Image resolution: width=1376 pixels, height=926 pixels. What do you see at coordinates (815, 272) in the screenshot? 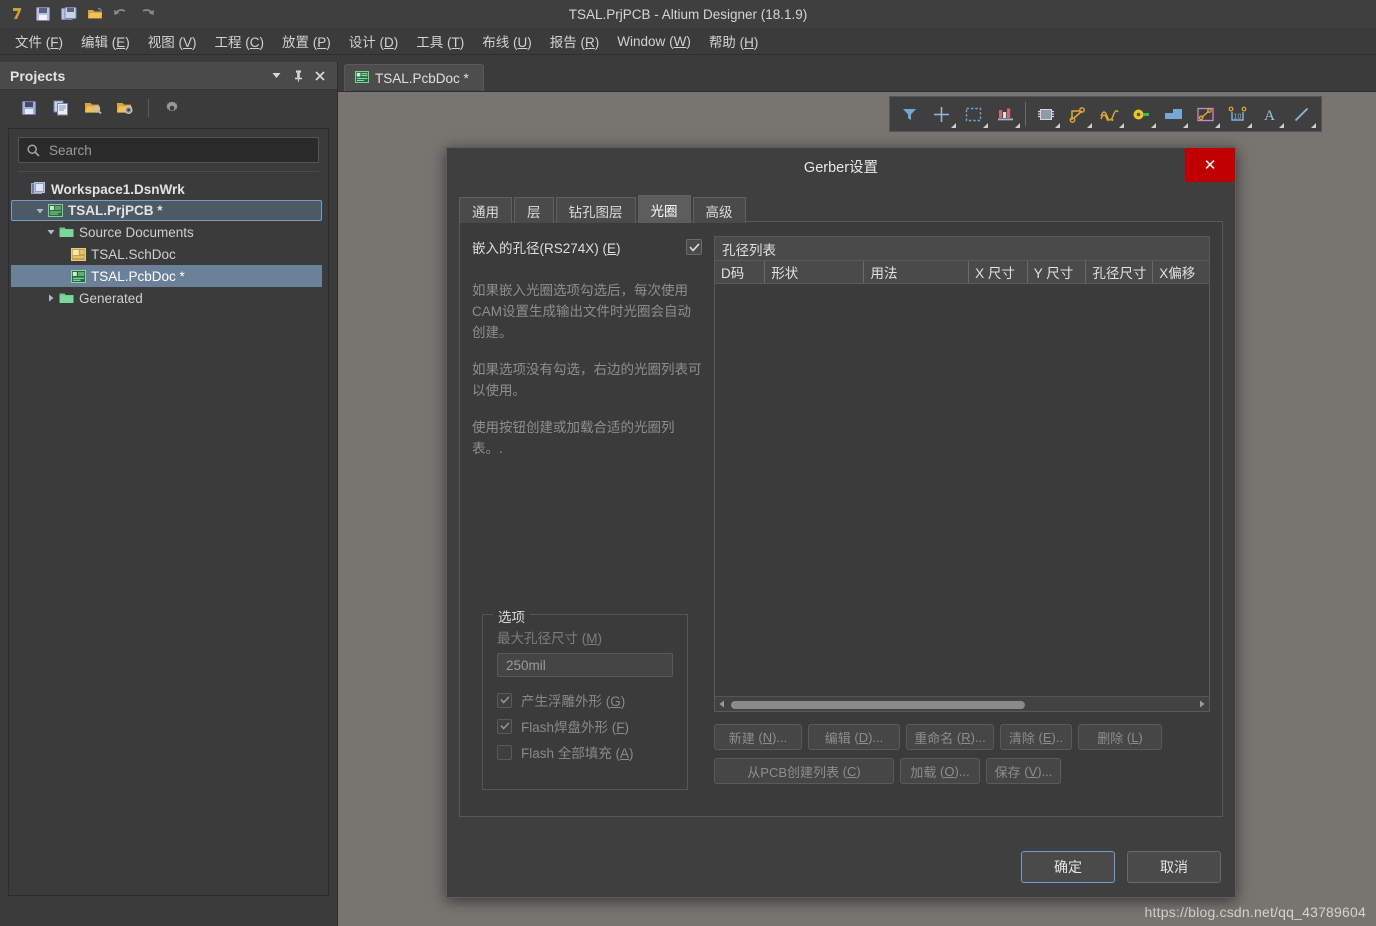
I see `column-header-shape: 形状` at bounding box center [815, 272].